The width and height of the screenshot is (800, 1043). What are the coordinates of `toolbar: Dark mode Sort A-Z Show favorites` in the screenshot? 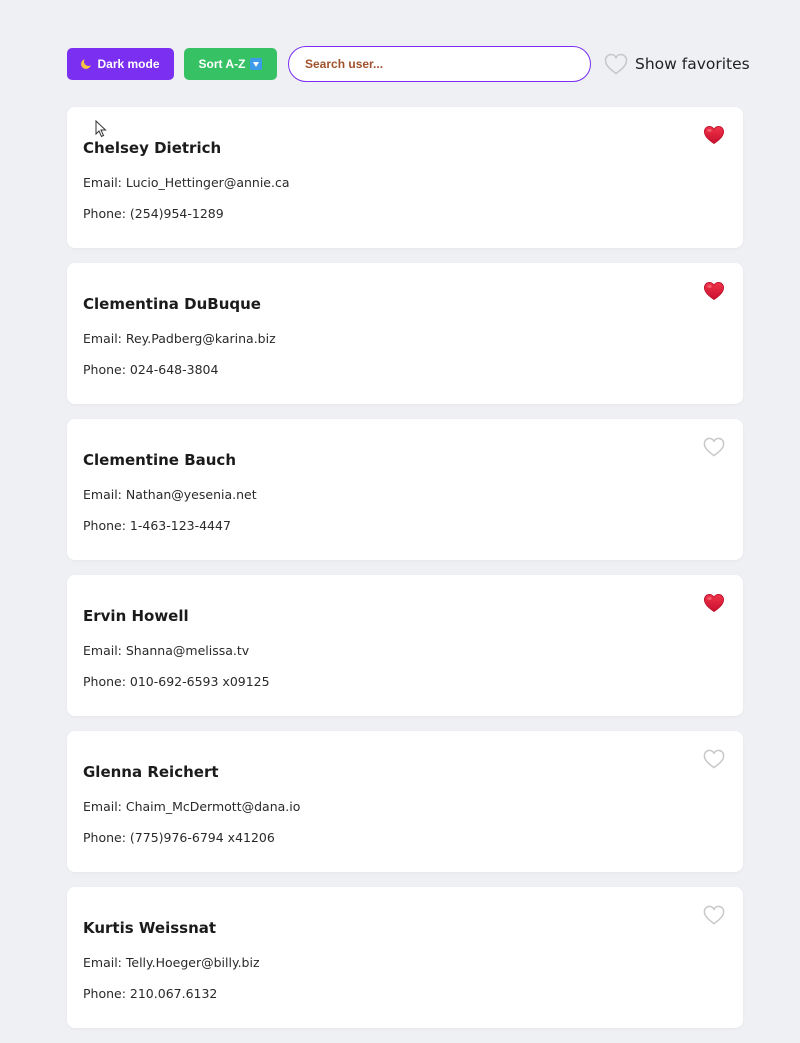 It's located at (408, 64).